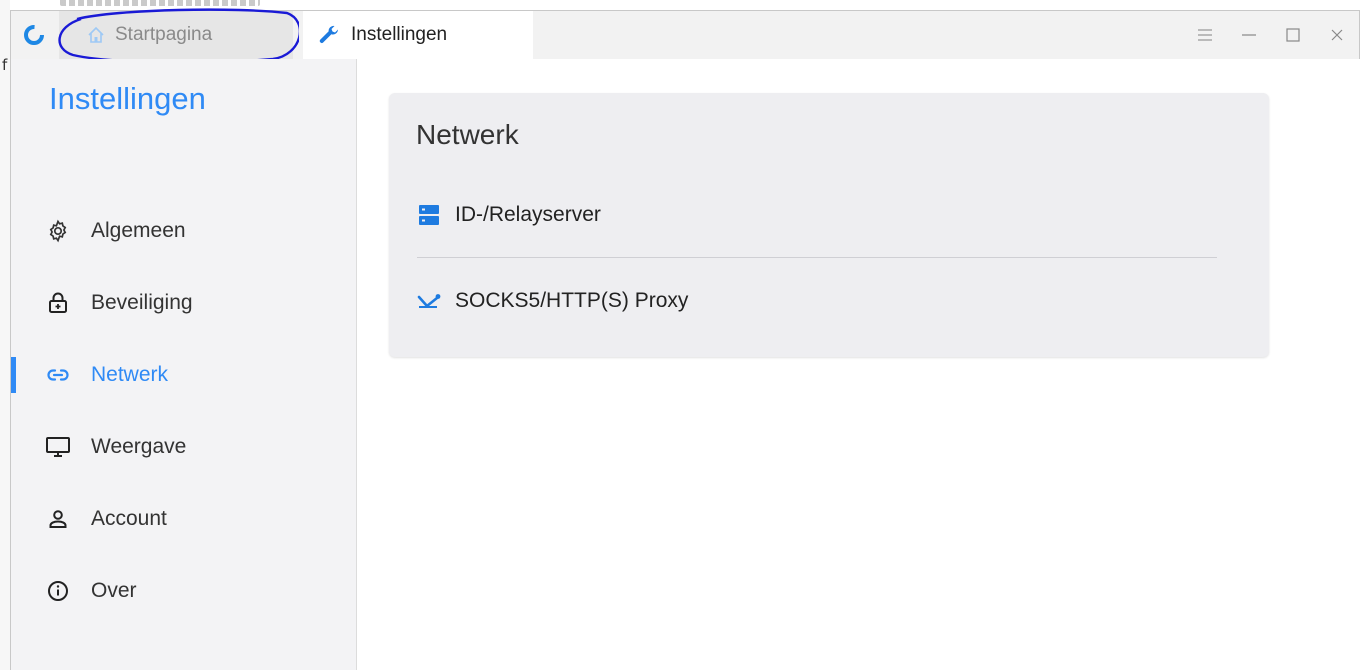 The width and height of the screenshot is (1370, 670). What do you see at coordinates (58, 303) in the screenshot?
I see `lock-icon` at bounding box center [58, 303].